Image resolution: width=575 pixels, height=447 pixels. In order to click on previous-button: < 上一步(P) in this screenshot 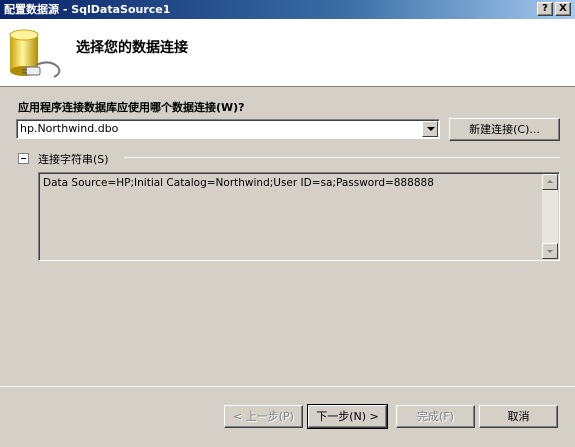, I will do `click(263, 416)`.